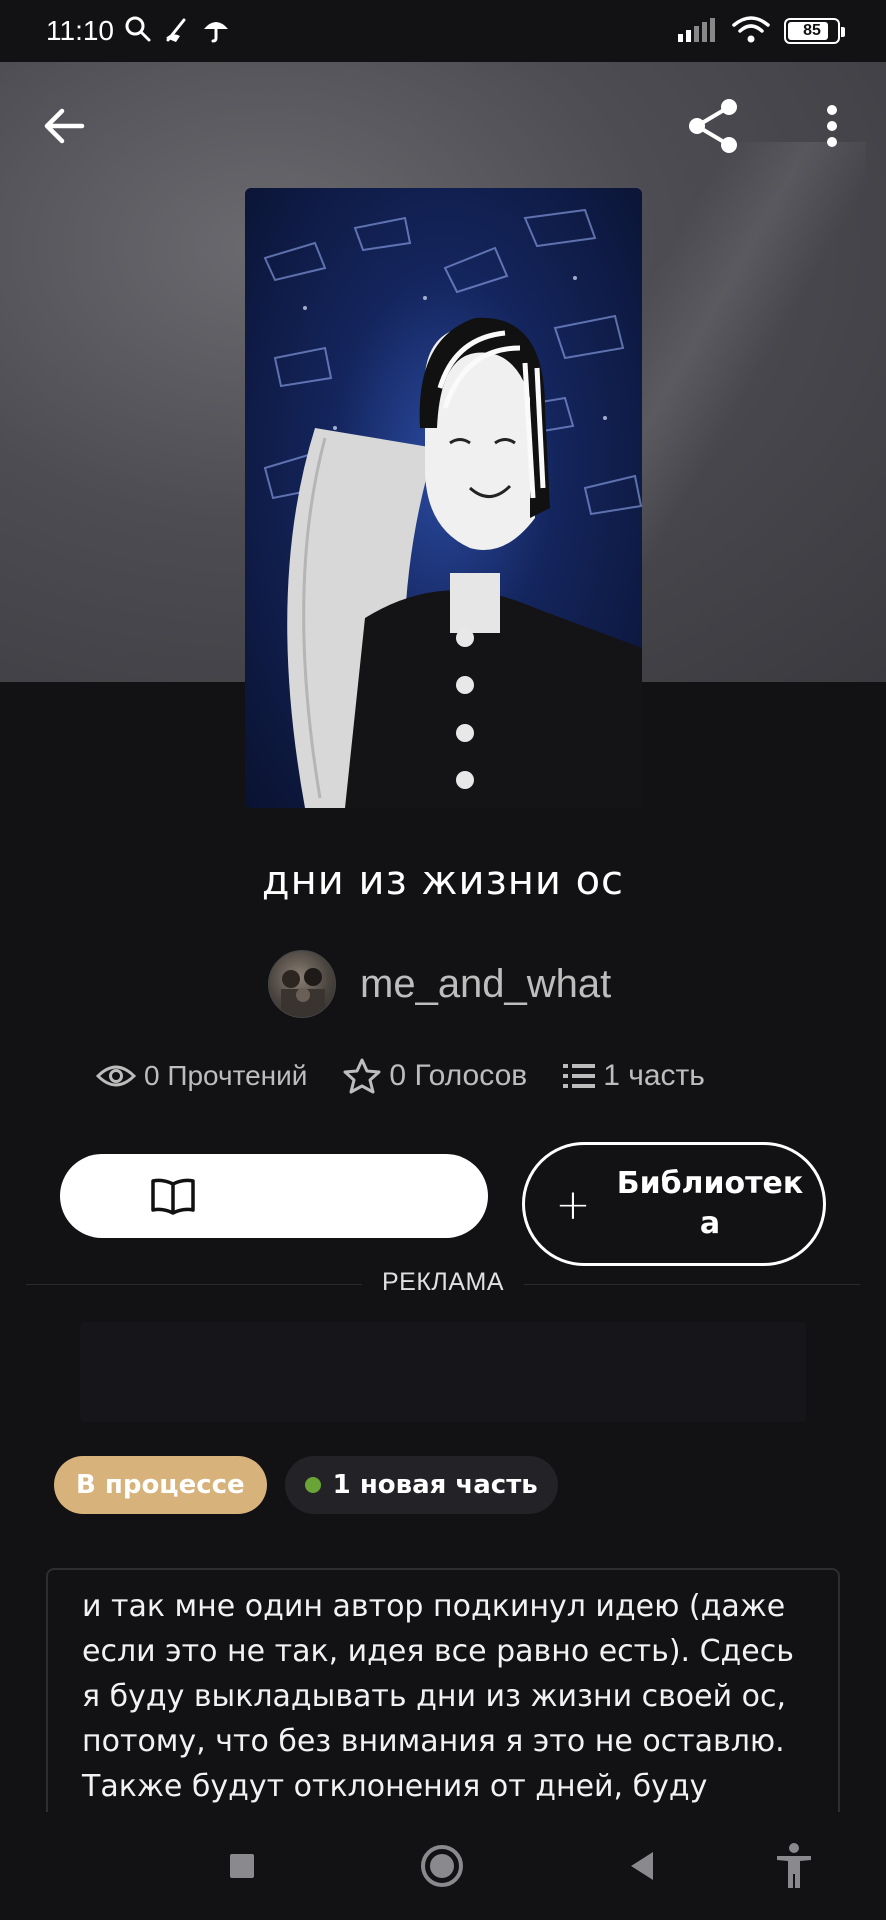 The width and height of the screenshot is (886, 1920). I want to click on back-nav-button, so click(642, 1866).